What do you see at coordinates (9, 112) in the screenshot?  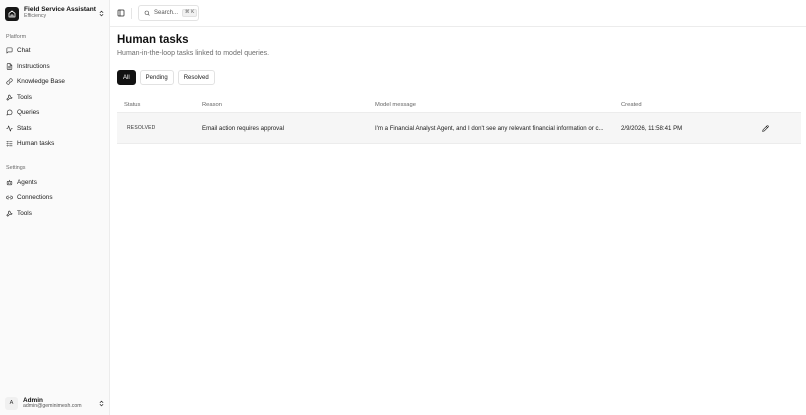 I see `message-circle-icon` at bounding box center [9, 112].